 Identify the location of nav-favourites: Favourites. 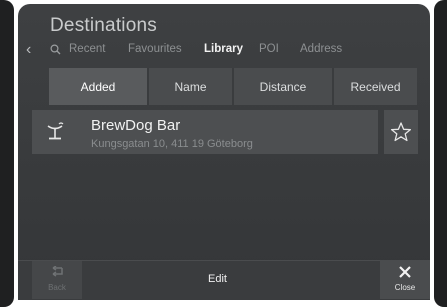
(155, 49).